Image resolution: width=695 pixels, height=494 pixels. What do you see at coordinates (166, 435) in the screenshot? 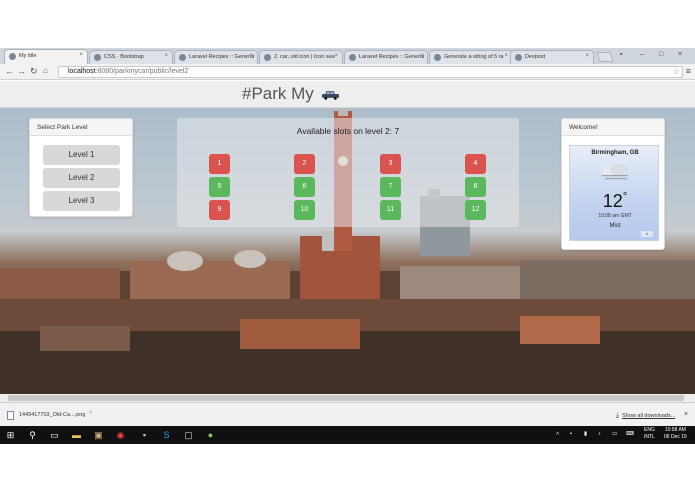
I see `skype-icon: S` at bounding box center [166, 435].